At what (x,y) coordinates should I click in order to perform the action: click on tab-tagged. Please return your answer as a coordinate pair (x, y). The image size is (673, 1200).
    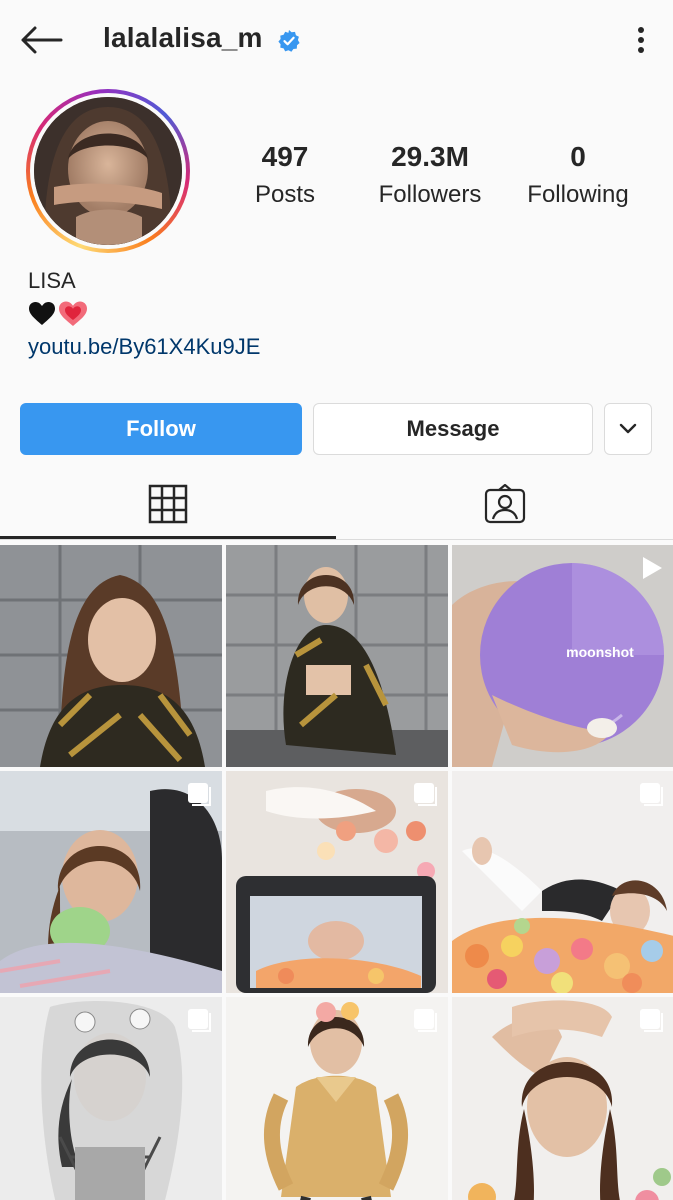
    Looking at the image, I should click on (505, 504).